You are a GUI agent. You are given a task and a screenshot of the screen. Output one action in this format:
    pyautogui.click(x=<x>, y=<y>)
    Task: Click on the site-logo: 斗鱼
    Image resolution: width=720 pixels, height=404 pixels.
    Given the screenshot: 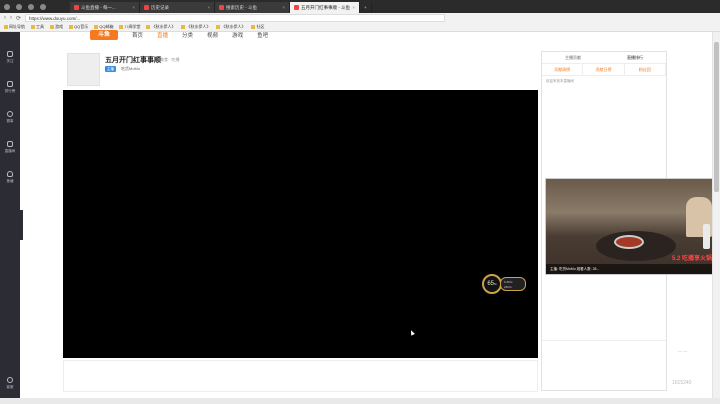 What is the action you would take?
    pyautogui.click(x=104, y=35)
    